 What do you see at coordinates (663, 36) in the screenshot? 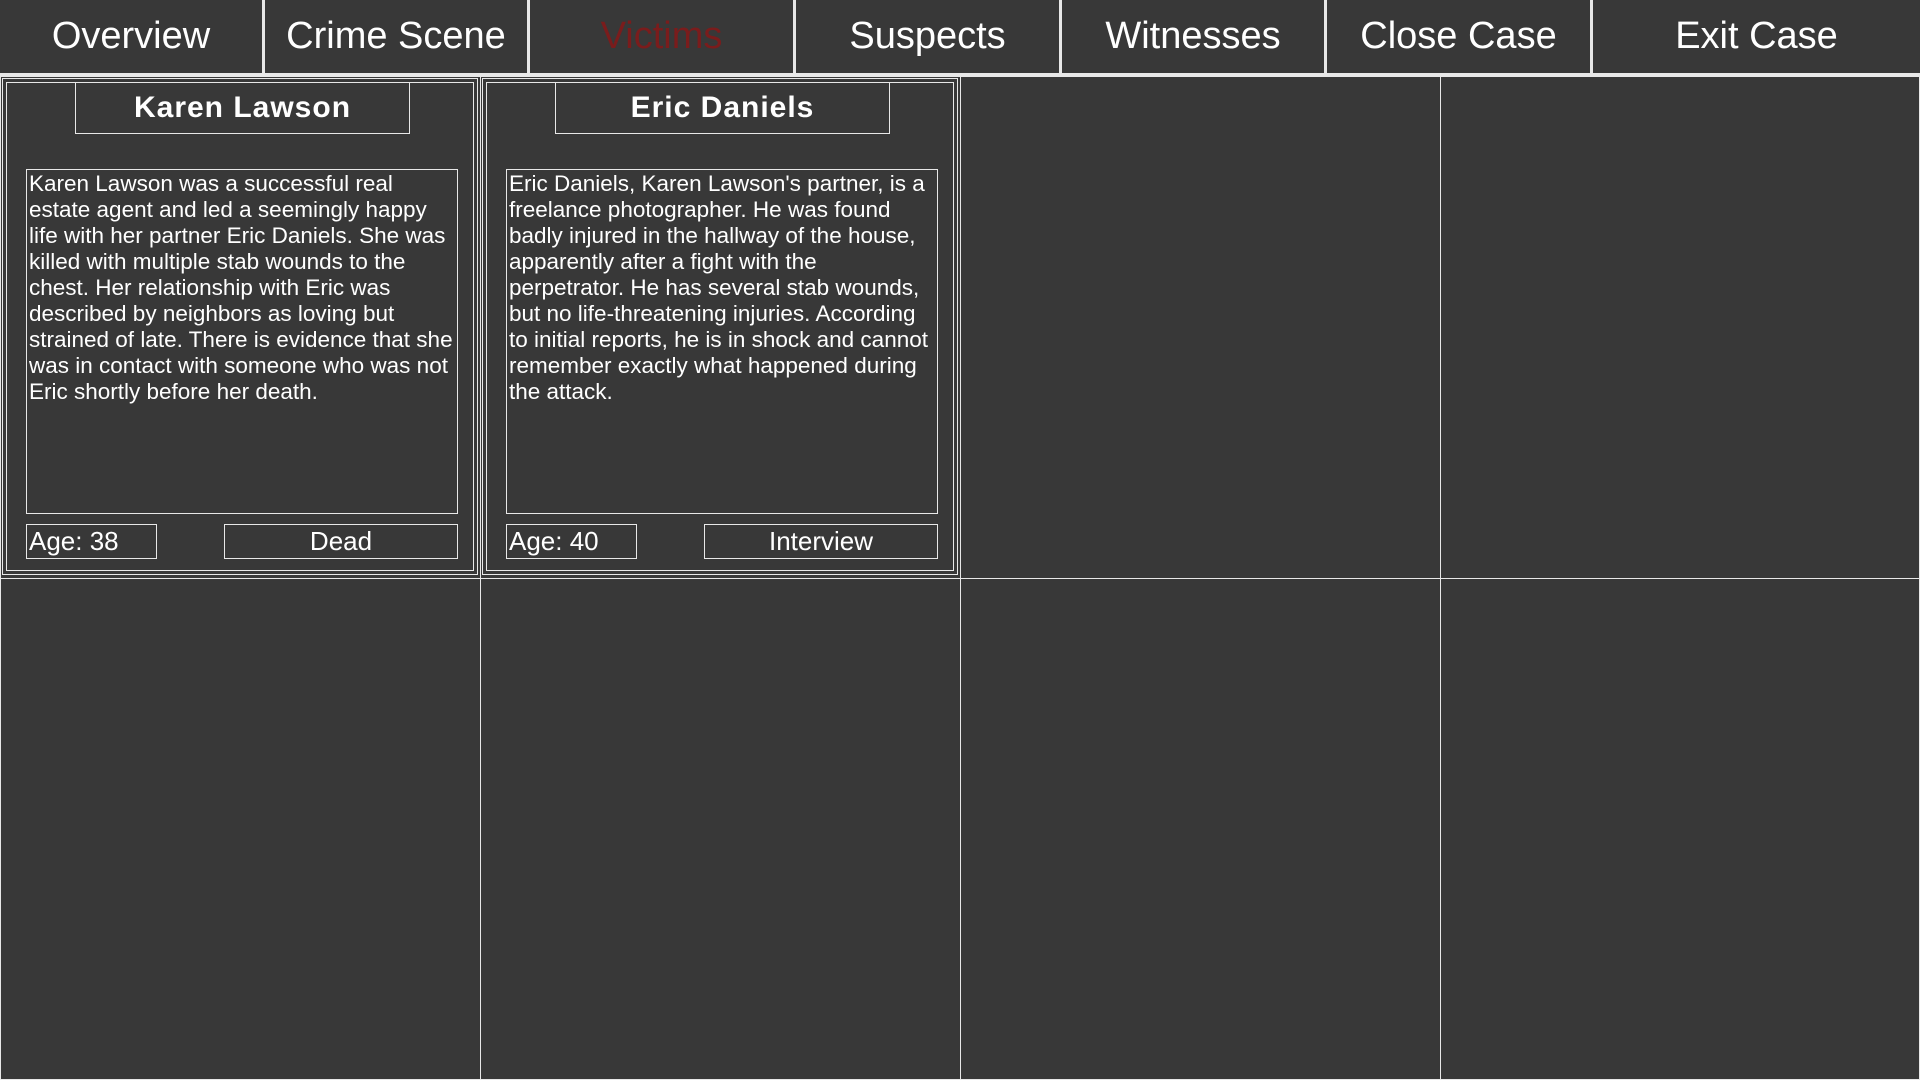
I see `tab-victims: Victims` at bounding box center [663, 36].